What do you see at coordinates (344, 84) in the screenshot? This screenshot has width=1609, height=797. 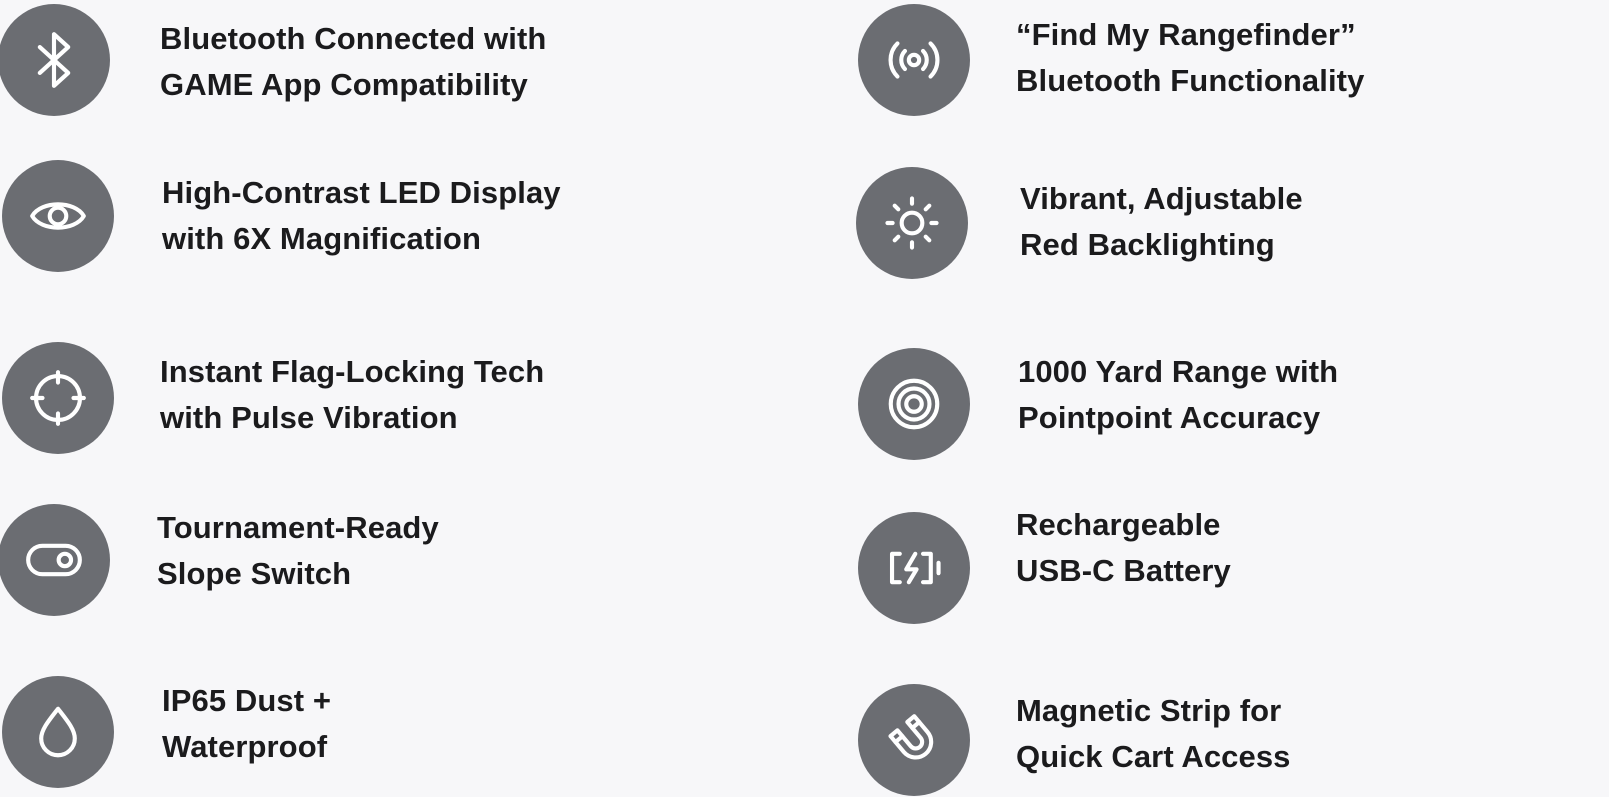 I see `feature-line-2: GAME App Compatibility` at bounding box center [344, 84].